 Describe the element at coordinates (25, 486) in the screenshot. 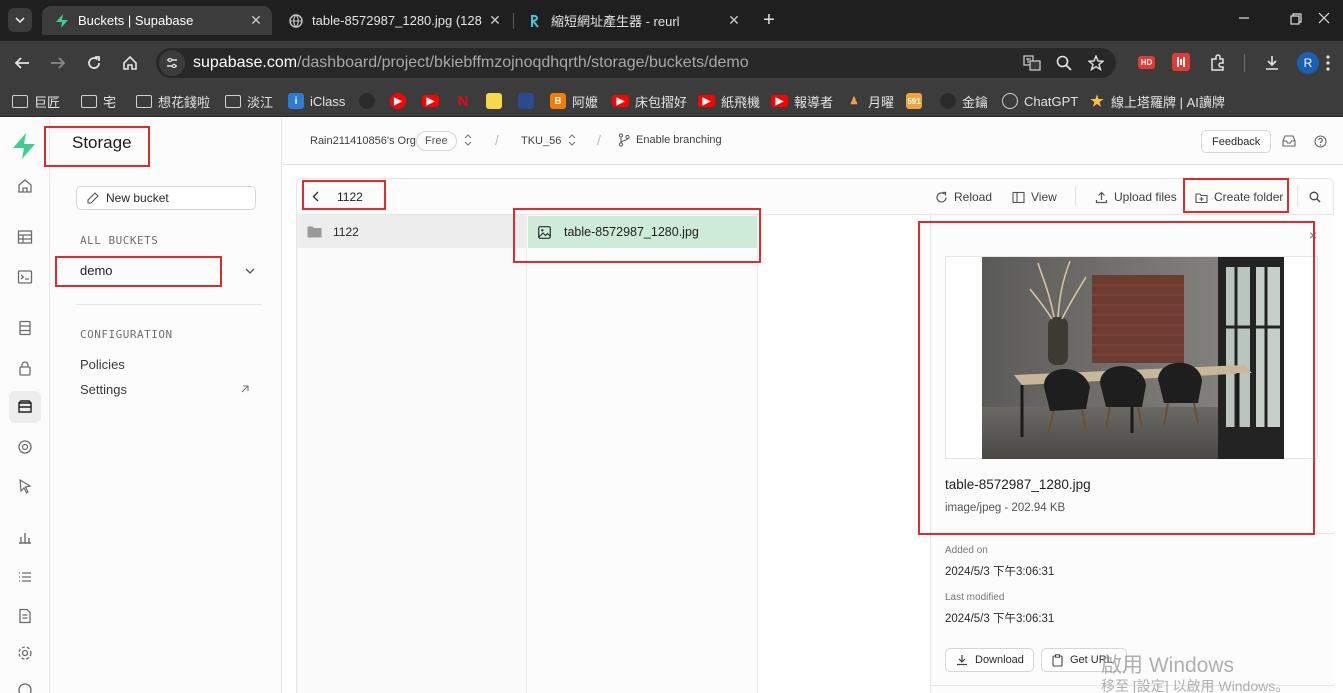

I see `nav-realtime` at that location.